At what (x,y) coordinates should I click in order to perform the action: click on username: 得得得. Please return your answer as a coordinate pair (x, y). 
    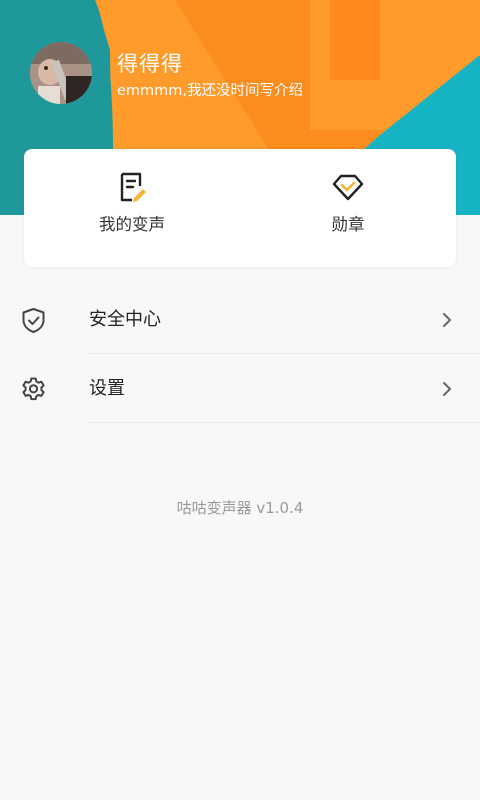
    Looking at the image, I should click on (150, 64).